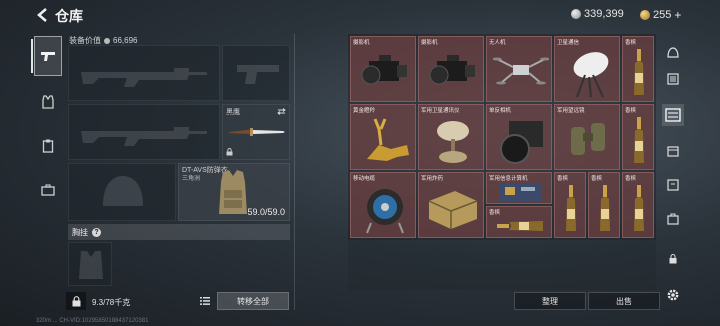  What do you see at coordinates (591, 75) in the screenshot?
I see `satellite-dish-icon` at bounding box center [591, 75].